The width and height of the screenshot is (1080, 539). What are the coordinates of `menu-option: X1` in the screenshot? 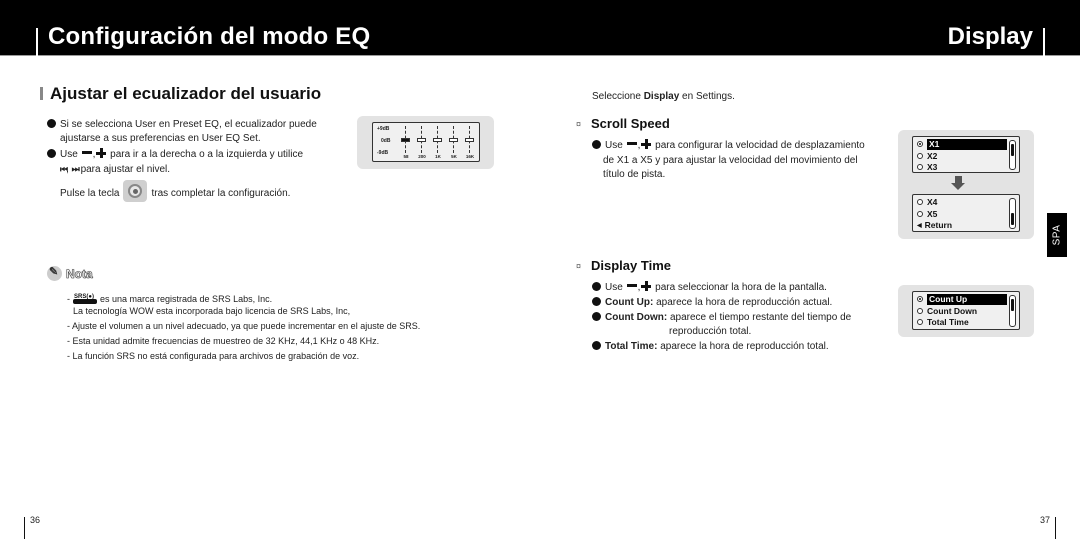 It's located at (962, 144).